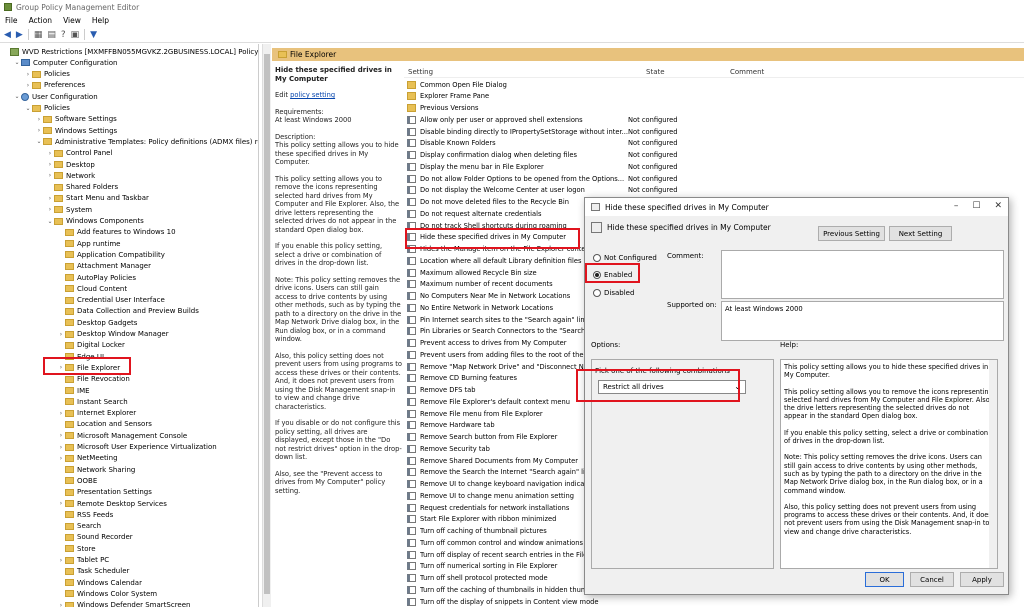 The width and height of the screenshot is (1024, 607). Describe the element at coordinates (96, 469) in the screenshot. I see `tree-node: Network Sharing` at that location.